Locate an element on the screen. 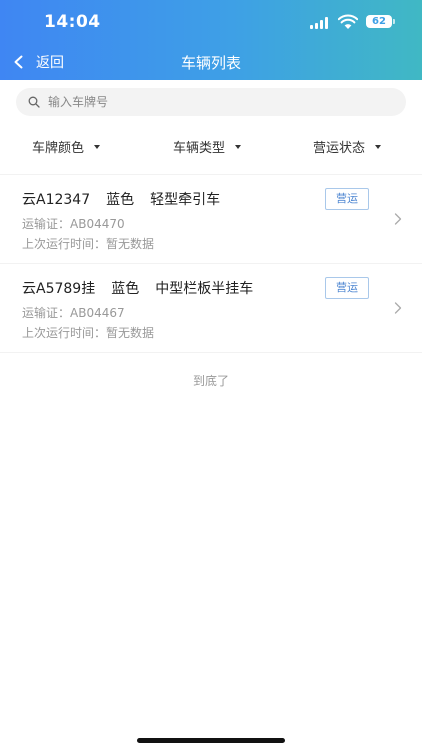 The width and height of the screenshot is (422, 750). filter-label: 营运状态 is located at coordinates (339, 148).